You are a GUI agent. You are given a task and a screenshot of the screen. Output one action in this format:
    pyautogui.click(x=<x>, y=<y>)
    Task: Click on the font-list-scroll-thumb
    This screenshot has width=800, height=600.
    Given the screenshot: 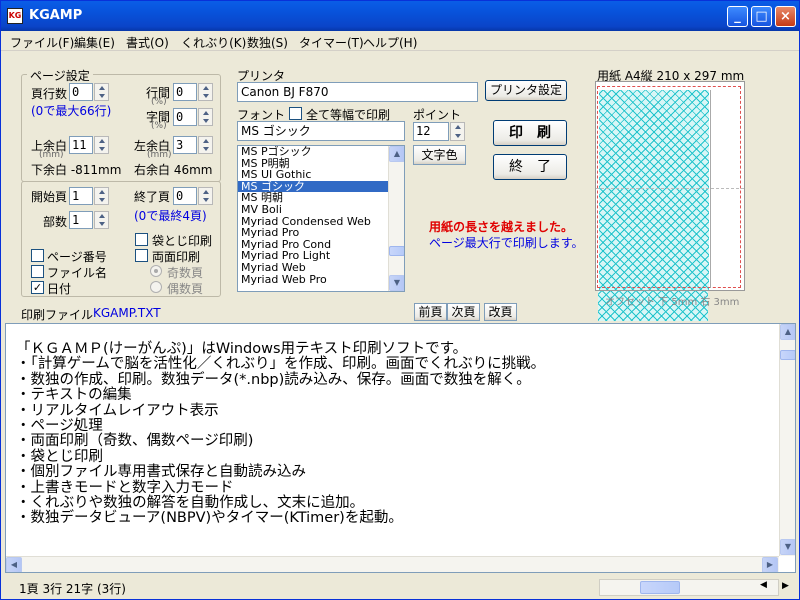 What is the action you would take?
    pyautogui.click(x=396, y=251)
    